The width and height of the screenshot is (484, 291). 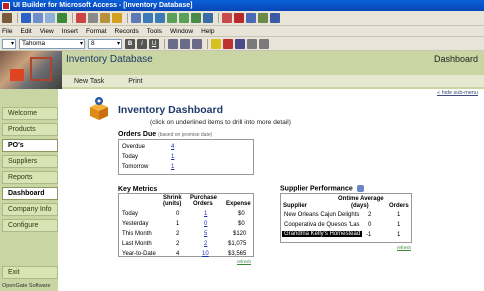 What do you see at coordinates (30, 161) in the screenshot?
I see `nav-suppliers: Suppliers` at bounding box center [30, 161].